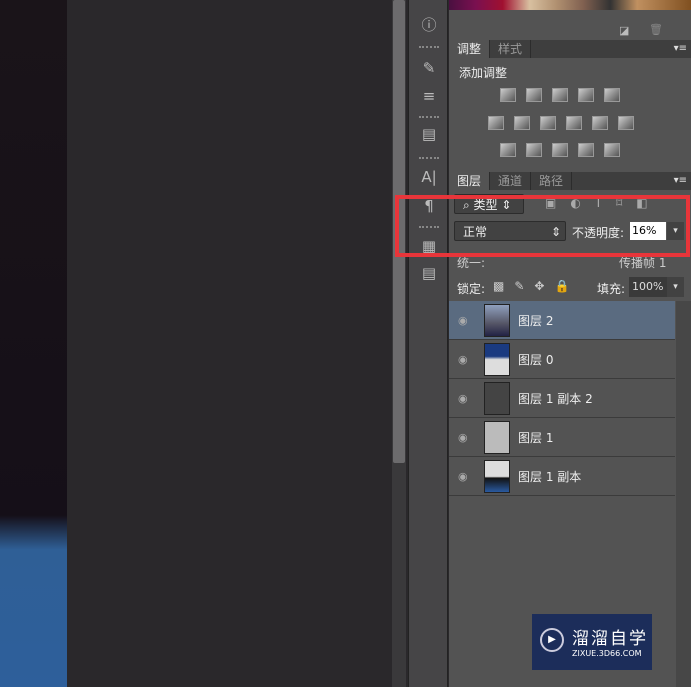 Image resolution: width=691 pixels, height=687 pixels. What do you see at coordinates (675, 287) in the screenshot?
I see `fill-dropdown: ▾` at bounding box center [675, 287].